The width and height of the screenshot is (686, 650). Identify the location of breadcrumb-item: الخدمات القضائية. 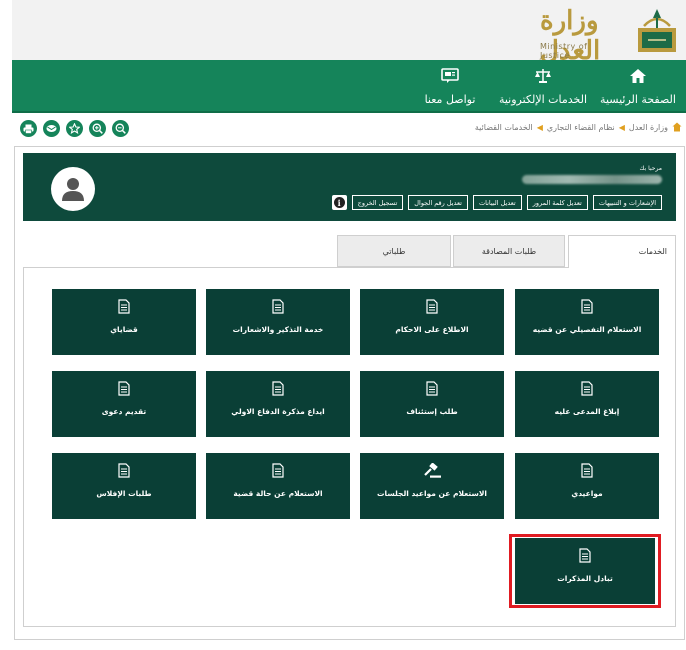
(503, 127).